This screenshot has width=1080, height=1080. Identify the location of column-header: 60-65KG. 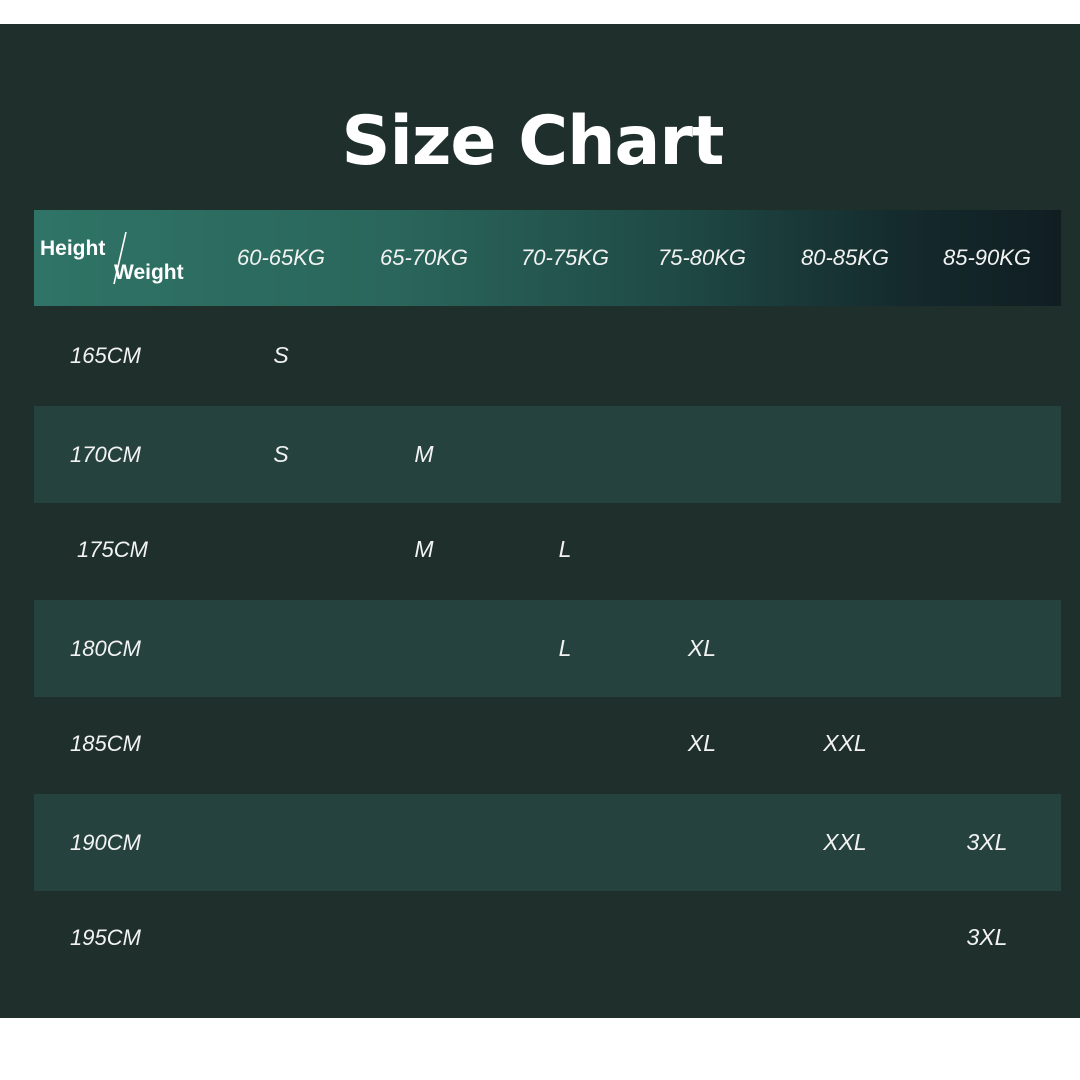
(281, 257).